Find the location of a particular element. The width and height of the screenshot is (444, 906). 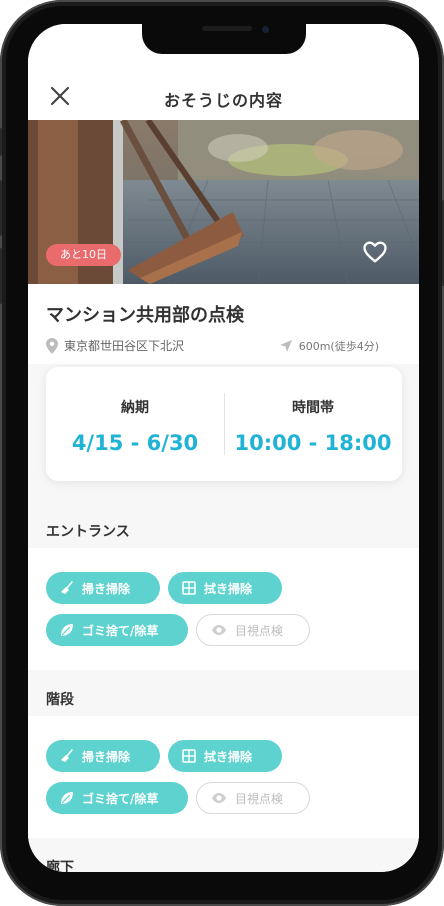

notch is located at coordinates (224, 39).